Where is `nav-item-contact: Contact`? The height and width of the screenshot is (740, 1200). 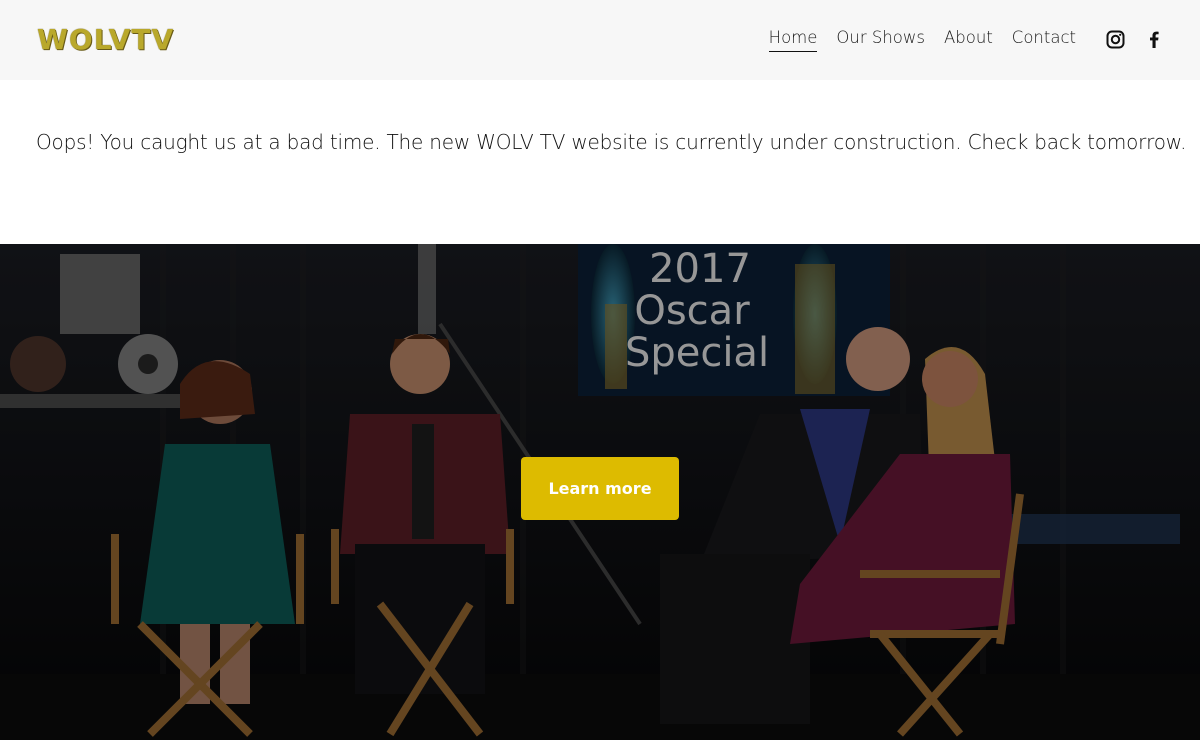 nav-item-contact: Contact is located at coordinates (1044, 40).